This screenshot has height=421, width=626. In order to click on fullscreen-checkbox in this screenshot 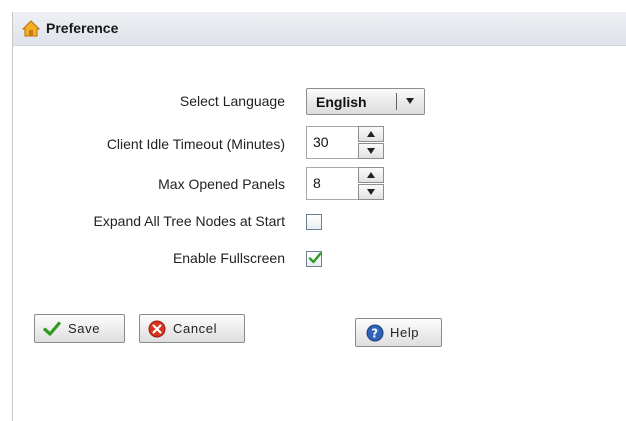, I will do `click(314, 259)`.